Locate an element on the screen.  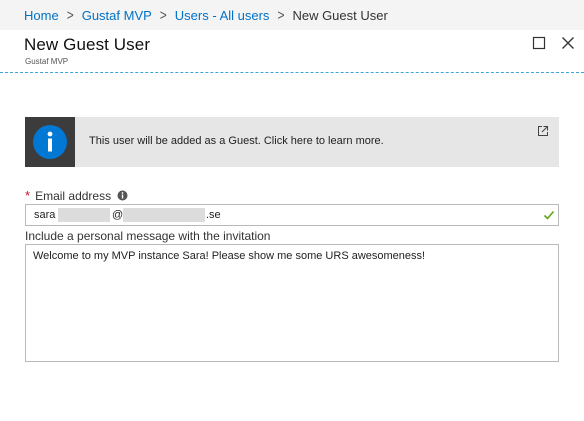
checkmark-icon is located at coordinates (549, 215).